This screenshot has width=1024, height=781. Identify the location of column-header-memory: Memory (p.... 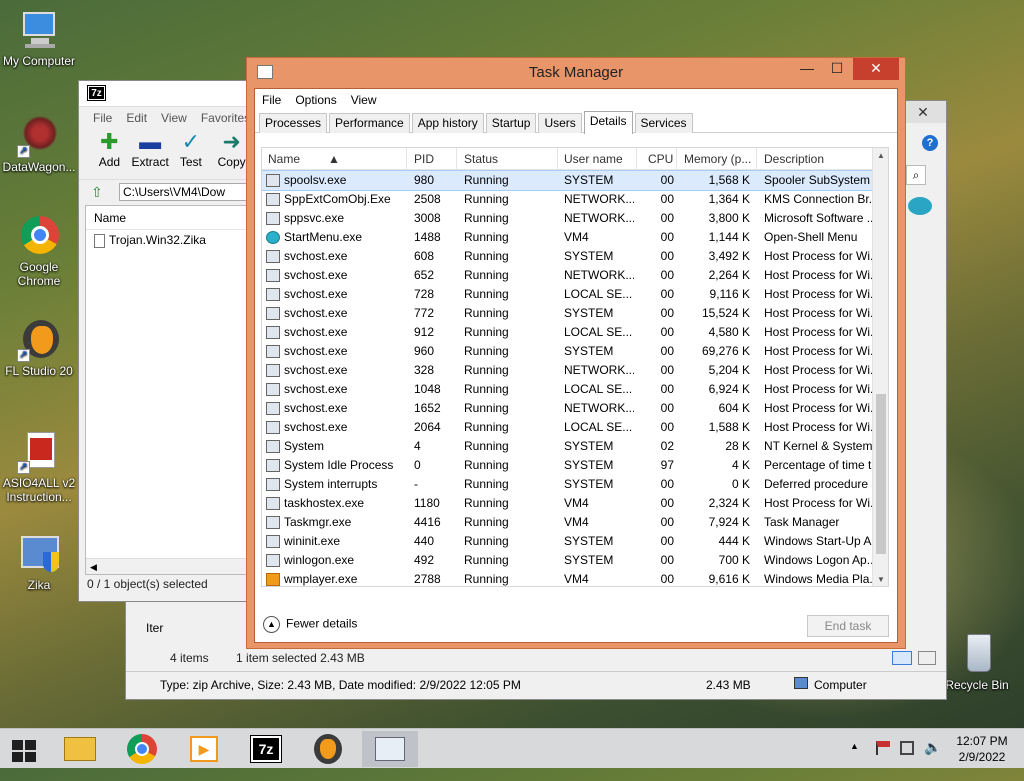
(717, 159).